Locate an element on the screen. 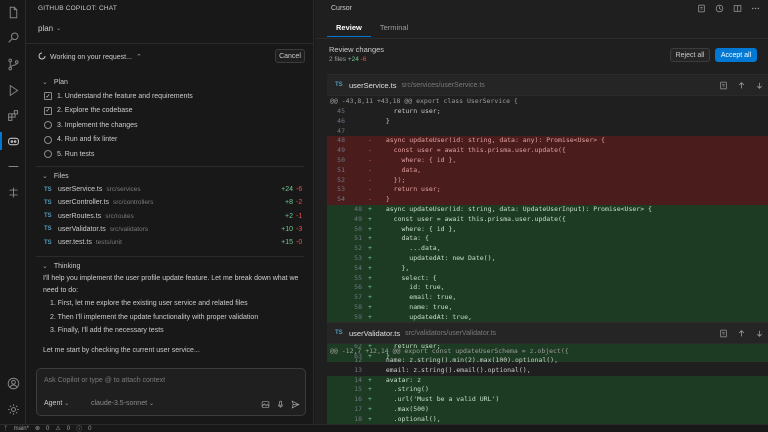 The image size is (768, 432). typescript-icon: TS is located at coordinates (48, 216).